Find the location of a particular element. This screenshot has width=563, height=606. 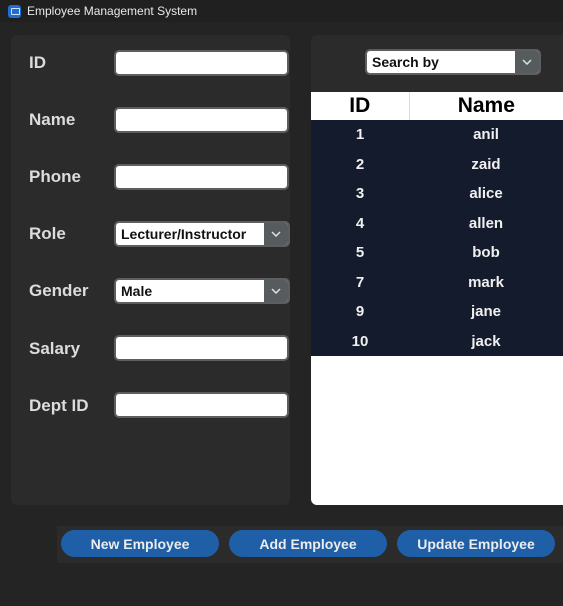

cell-name: allen is located at coordinates (486, 223).